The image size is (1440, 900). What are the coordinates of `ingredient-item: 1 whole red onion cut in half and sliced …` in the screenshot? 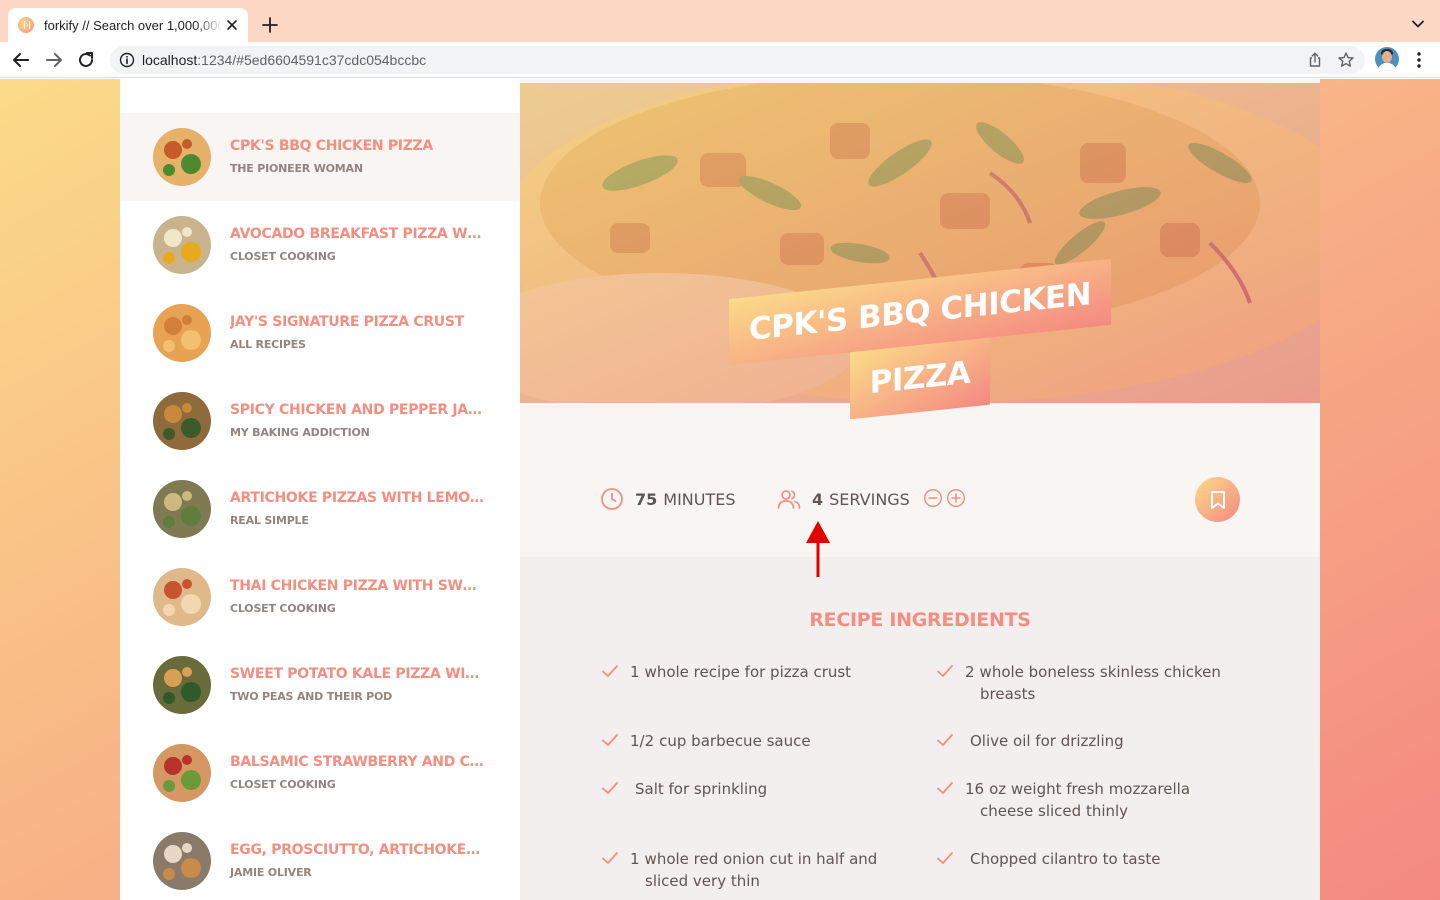 It's located at (750, 870).